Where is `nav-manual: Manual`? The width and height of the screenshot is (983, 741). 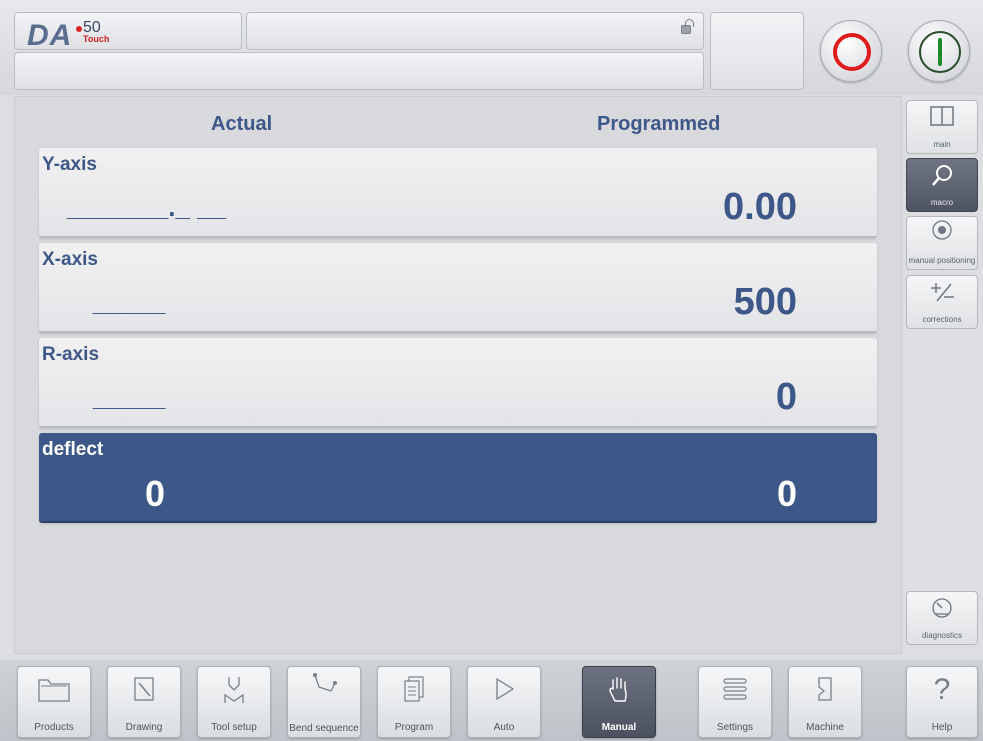 nav-manual: Manual is located at coordinates (619, 702).